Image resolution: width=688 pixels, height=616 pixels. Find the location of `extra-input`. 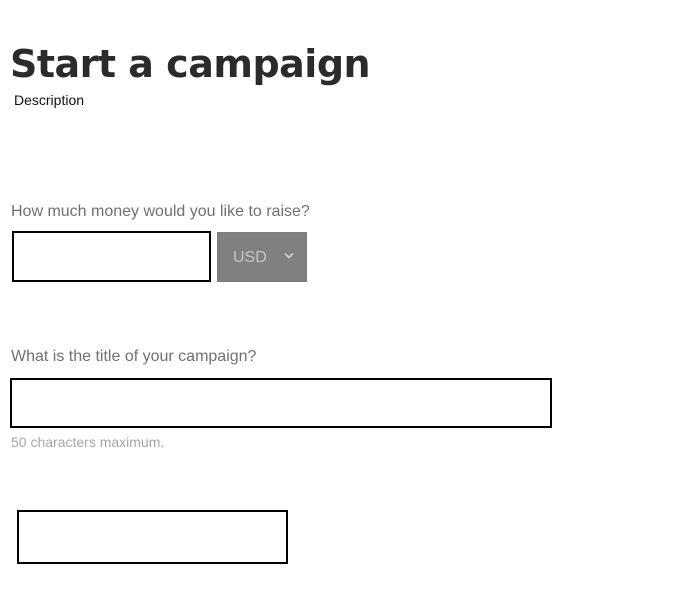

extra-input is located at coordinates (152, 537).